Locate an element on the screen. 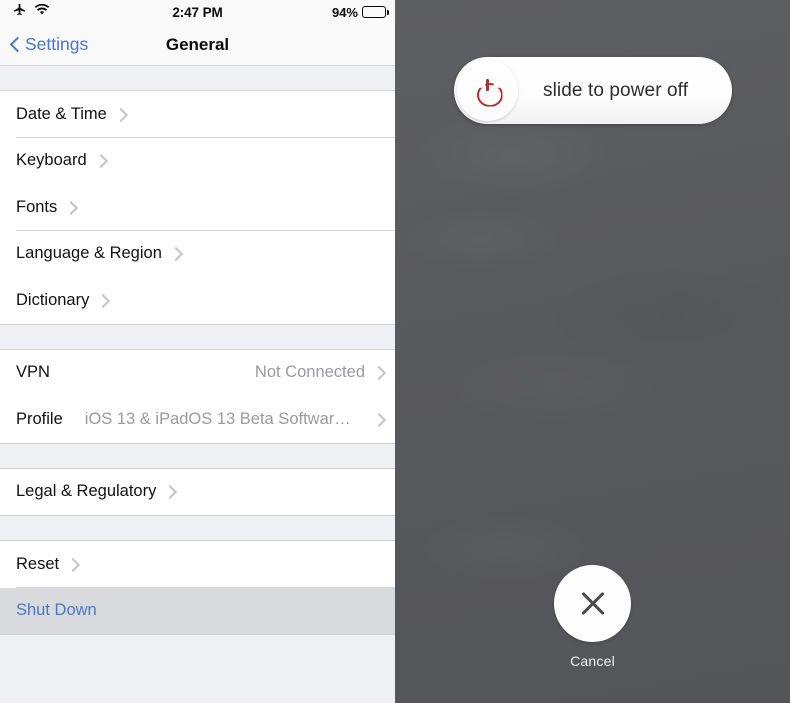 The image size is (790, 703). slider-label: slide to power off is located at coordinates (616, 90).